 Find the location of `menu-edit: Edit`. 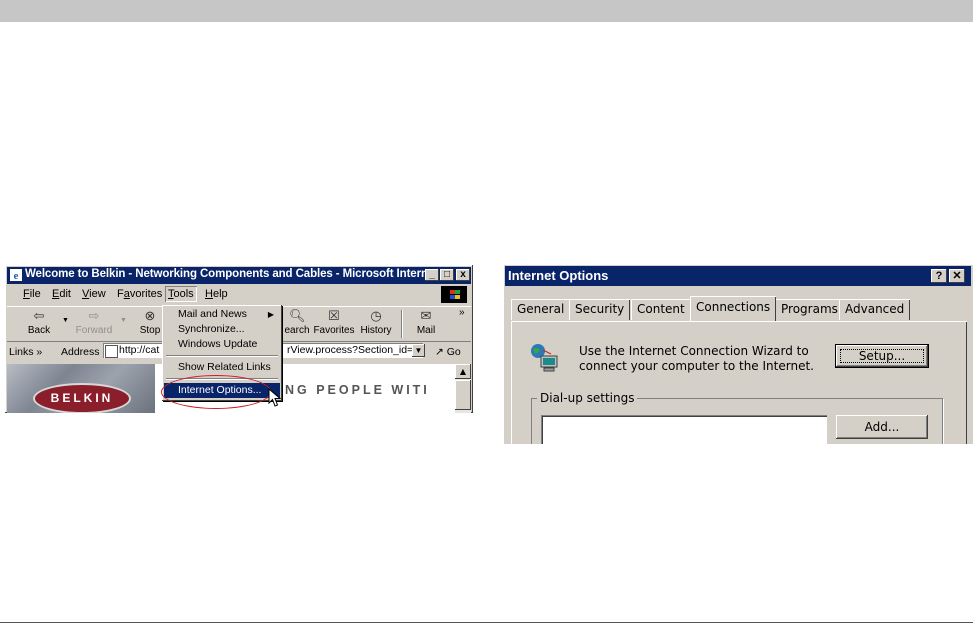

menu-edit: Edit is located at coordinates (61, 294).